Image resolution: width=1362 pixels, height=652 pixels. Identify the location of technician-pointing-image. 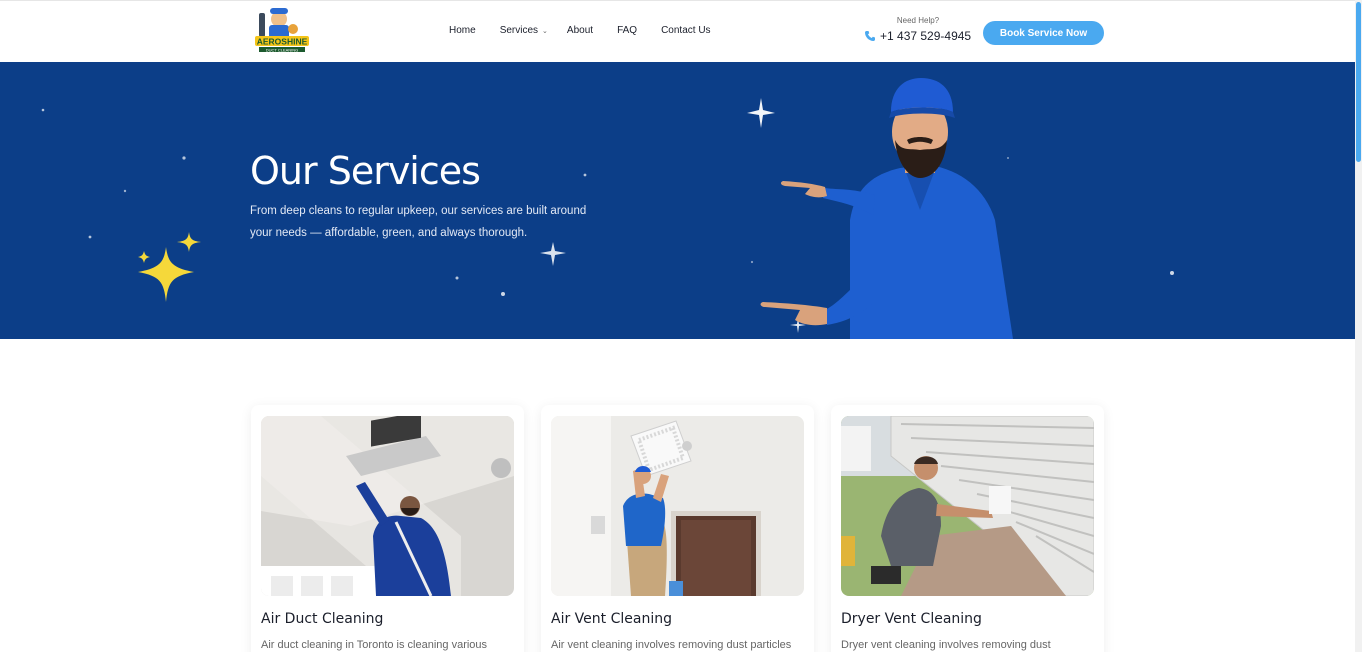
(886, 208).